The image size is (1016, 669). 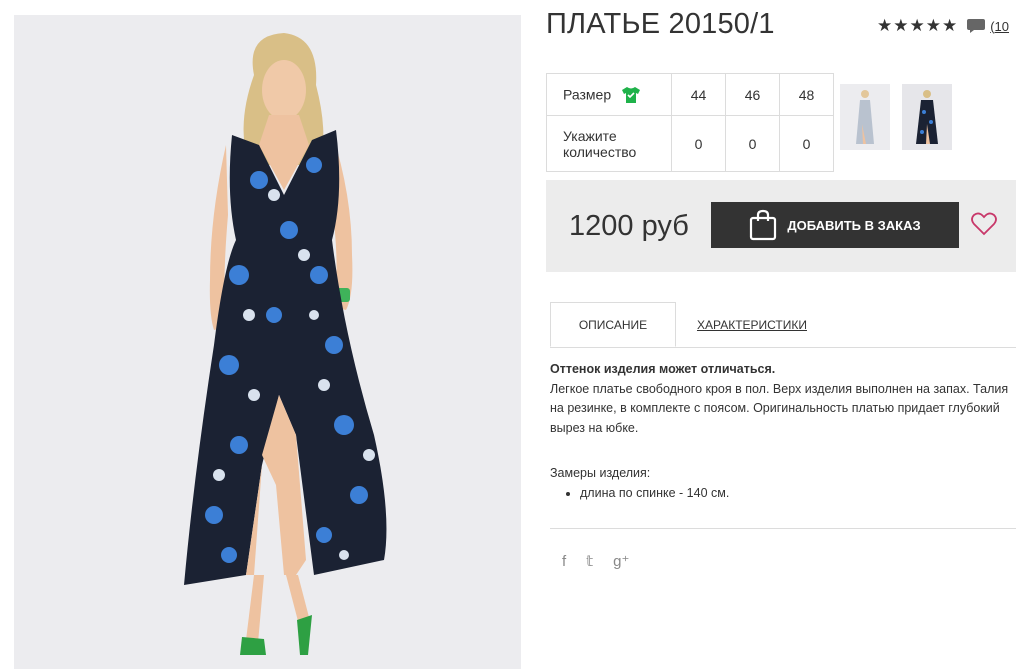 What do you see at coordinates (917, 26) in the screenshot?
I see `rating-stars: ★★★★★` at bounding box center [917, 26].